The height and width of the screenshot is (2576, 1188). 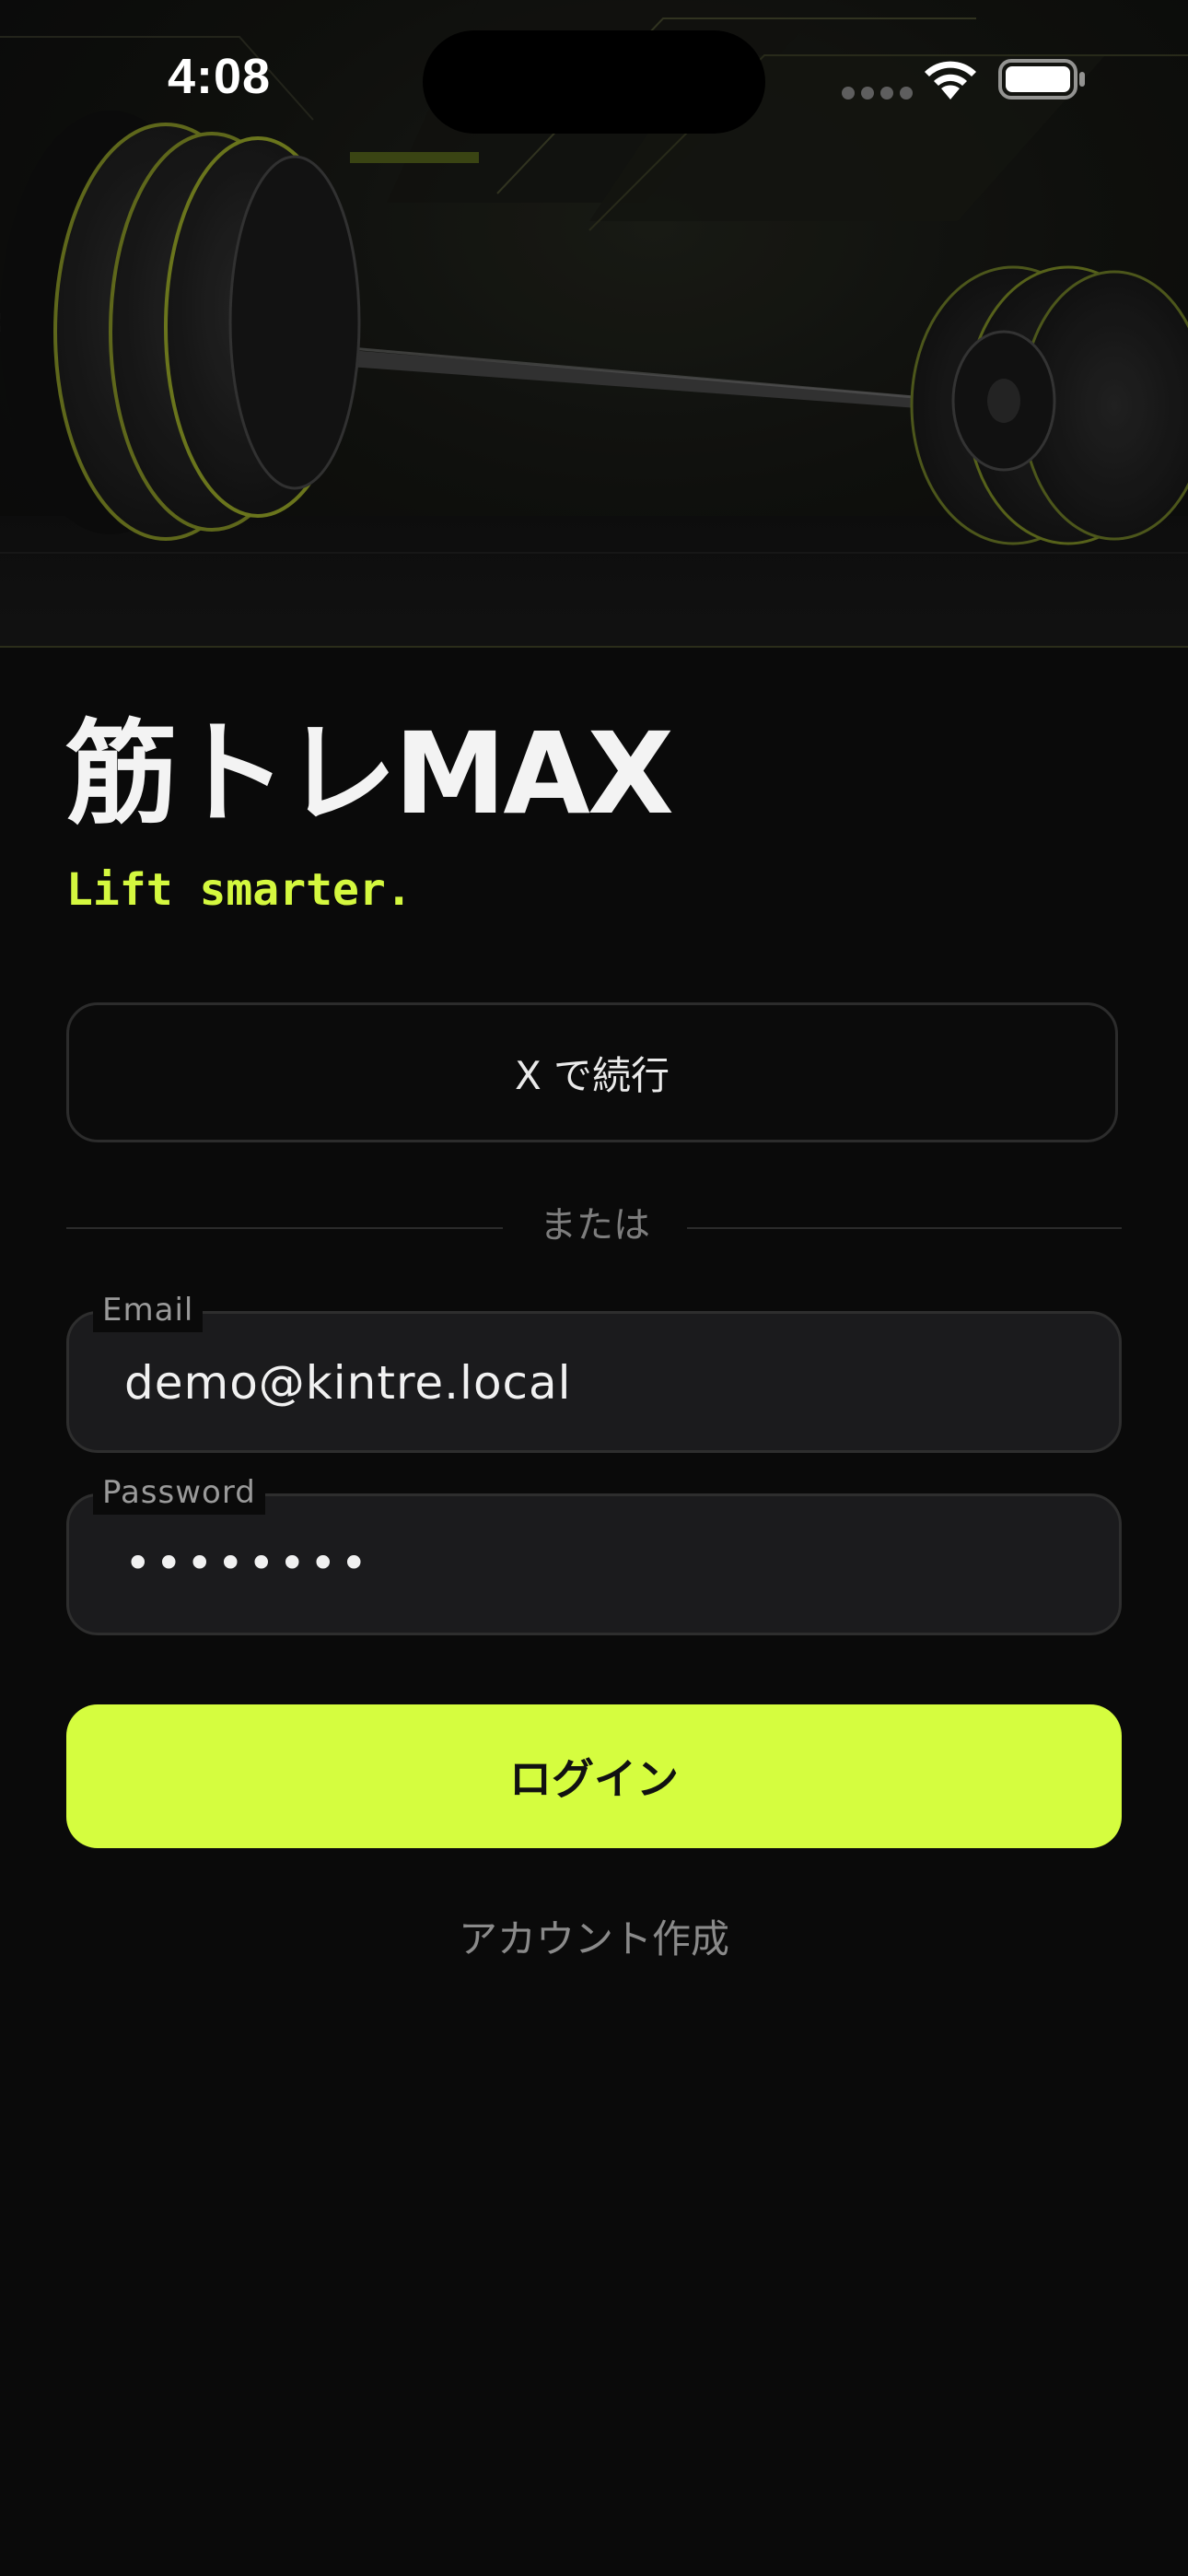 What do you see at coordinates (1041, 79) in the screenshot?
I see `battery-icon` at bounding box center [1041, 79].